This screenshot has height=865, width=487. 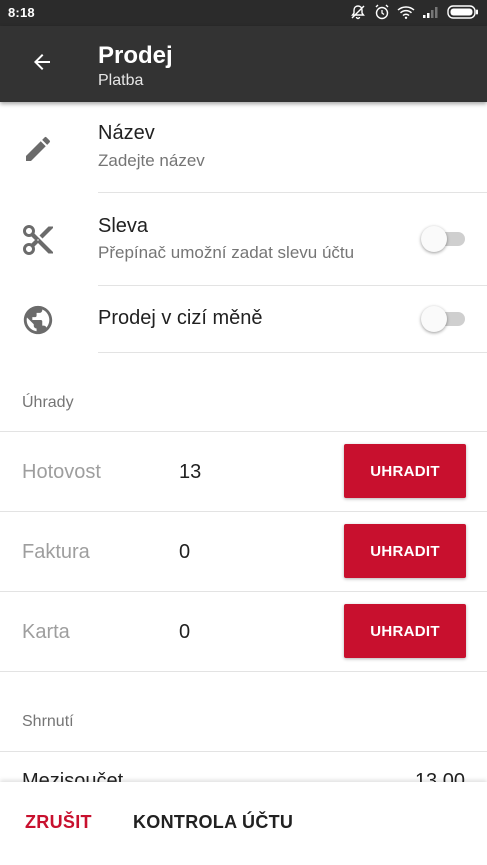 I want to click on status-icons, so click(x=414, y=14).